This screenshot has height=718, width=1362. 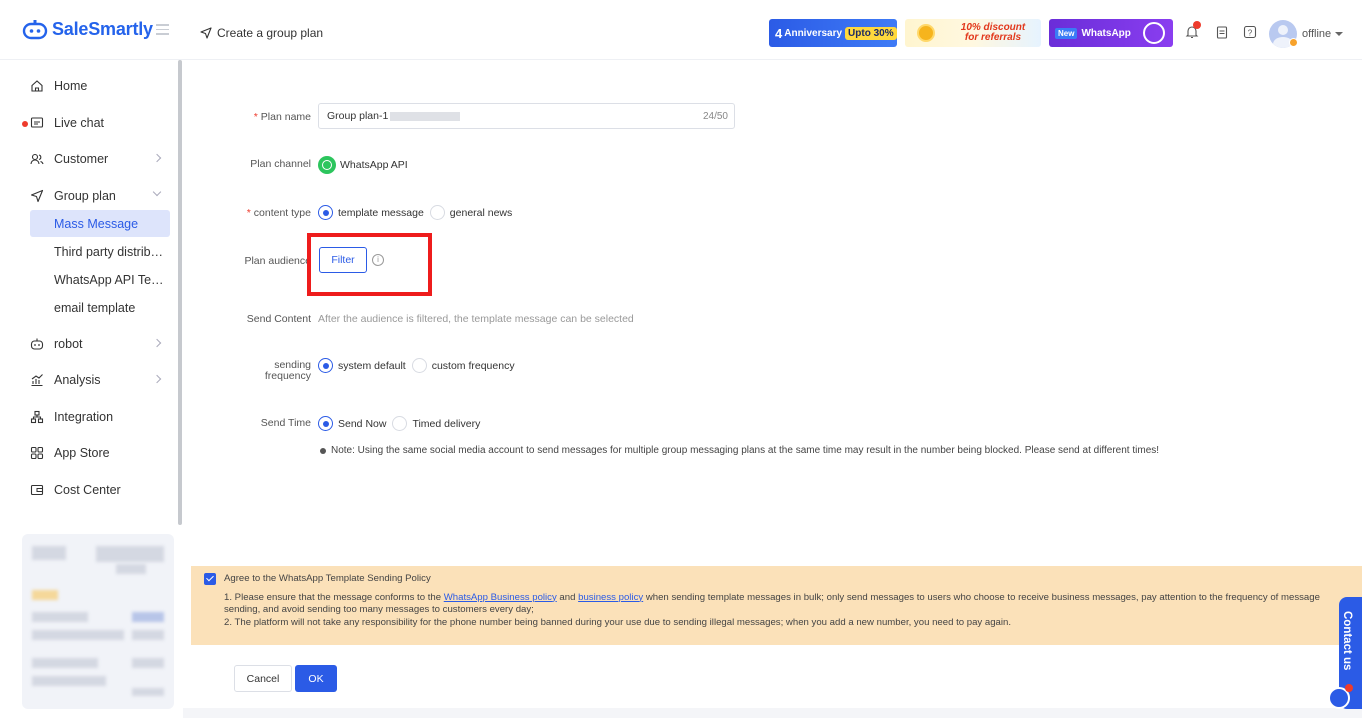 What do you see at coordinates (100, 223) in the screenshot?
I see `sidebar-subitem-mass-message: Mass Message` at bounding box center [100, 223].